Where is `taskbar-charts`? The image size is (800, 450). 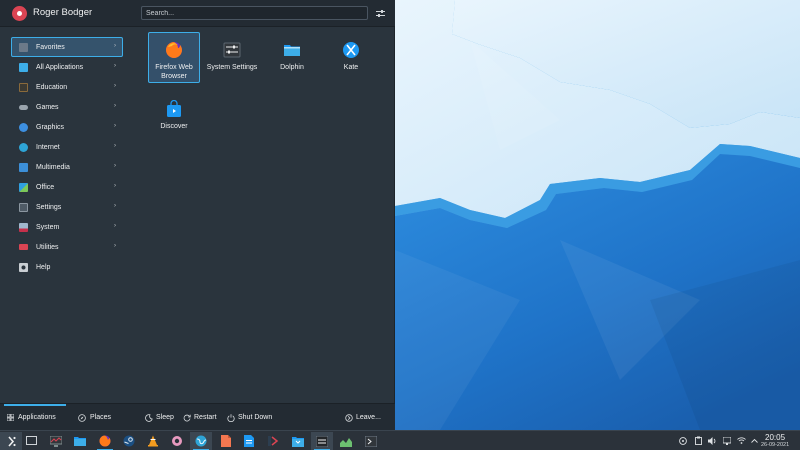
taskbar-charts is located at coordinates (346, 441).